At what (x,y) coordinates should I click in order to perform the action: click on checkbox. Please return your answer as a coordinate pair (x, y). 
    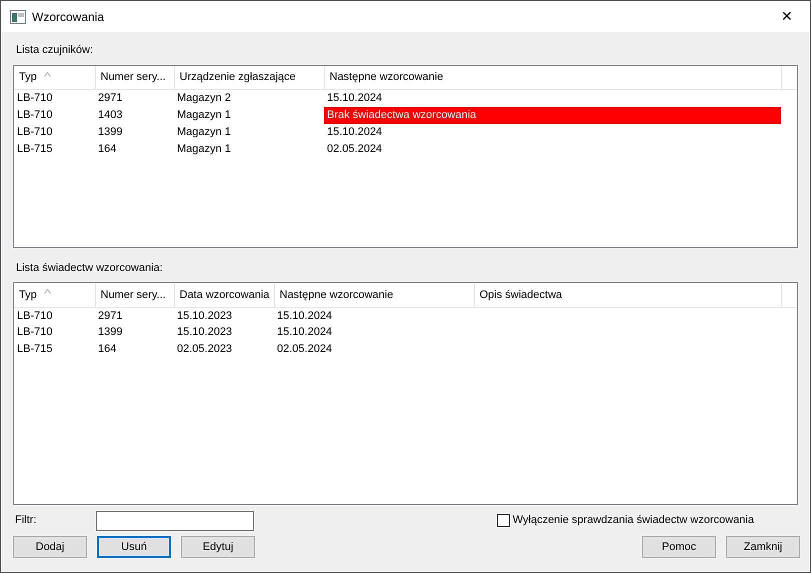
    Looking at the image, I should click on (503, 520).